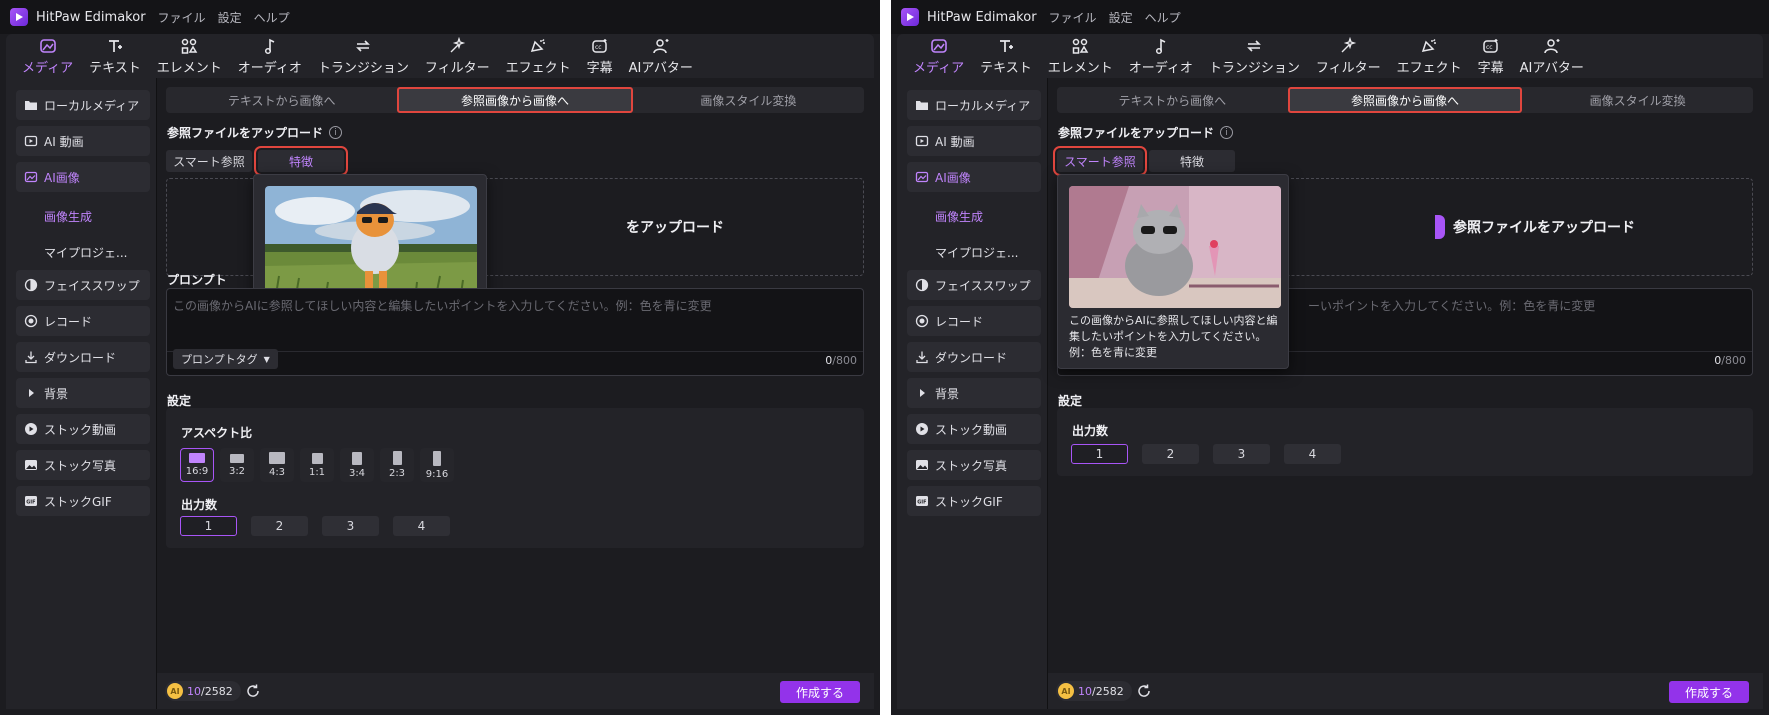 The width and height of the screenshot is (1769, 715). Describe the element at coordinates (437, 465) in the screenshot. I see `aspect-9-16: 9:16` at that location.